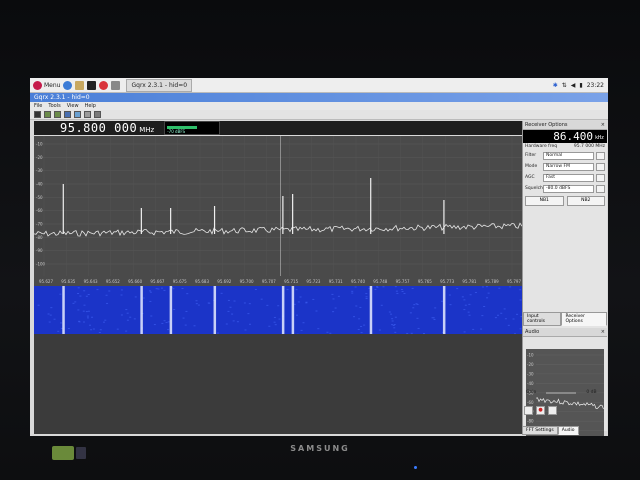 The height and width of the screenshot is (480, 640). I want to click on hardware-freq-row: Hardware freq 95.7 000 MHz, so click(565, 146).